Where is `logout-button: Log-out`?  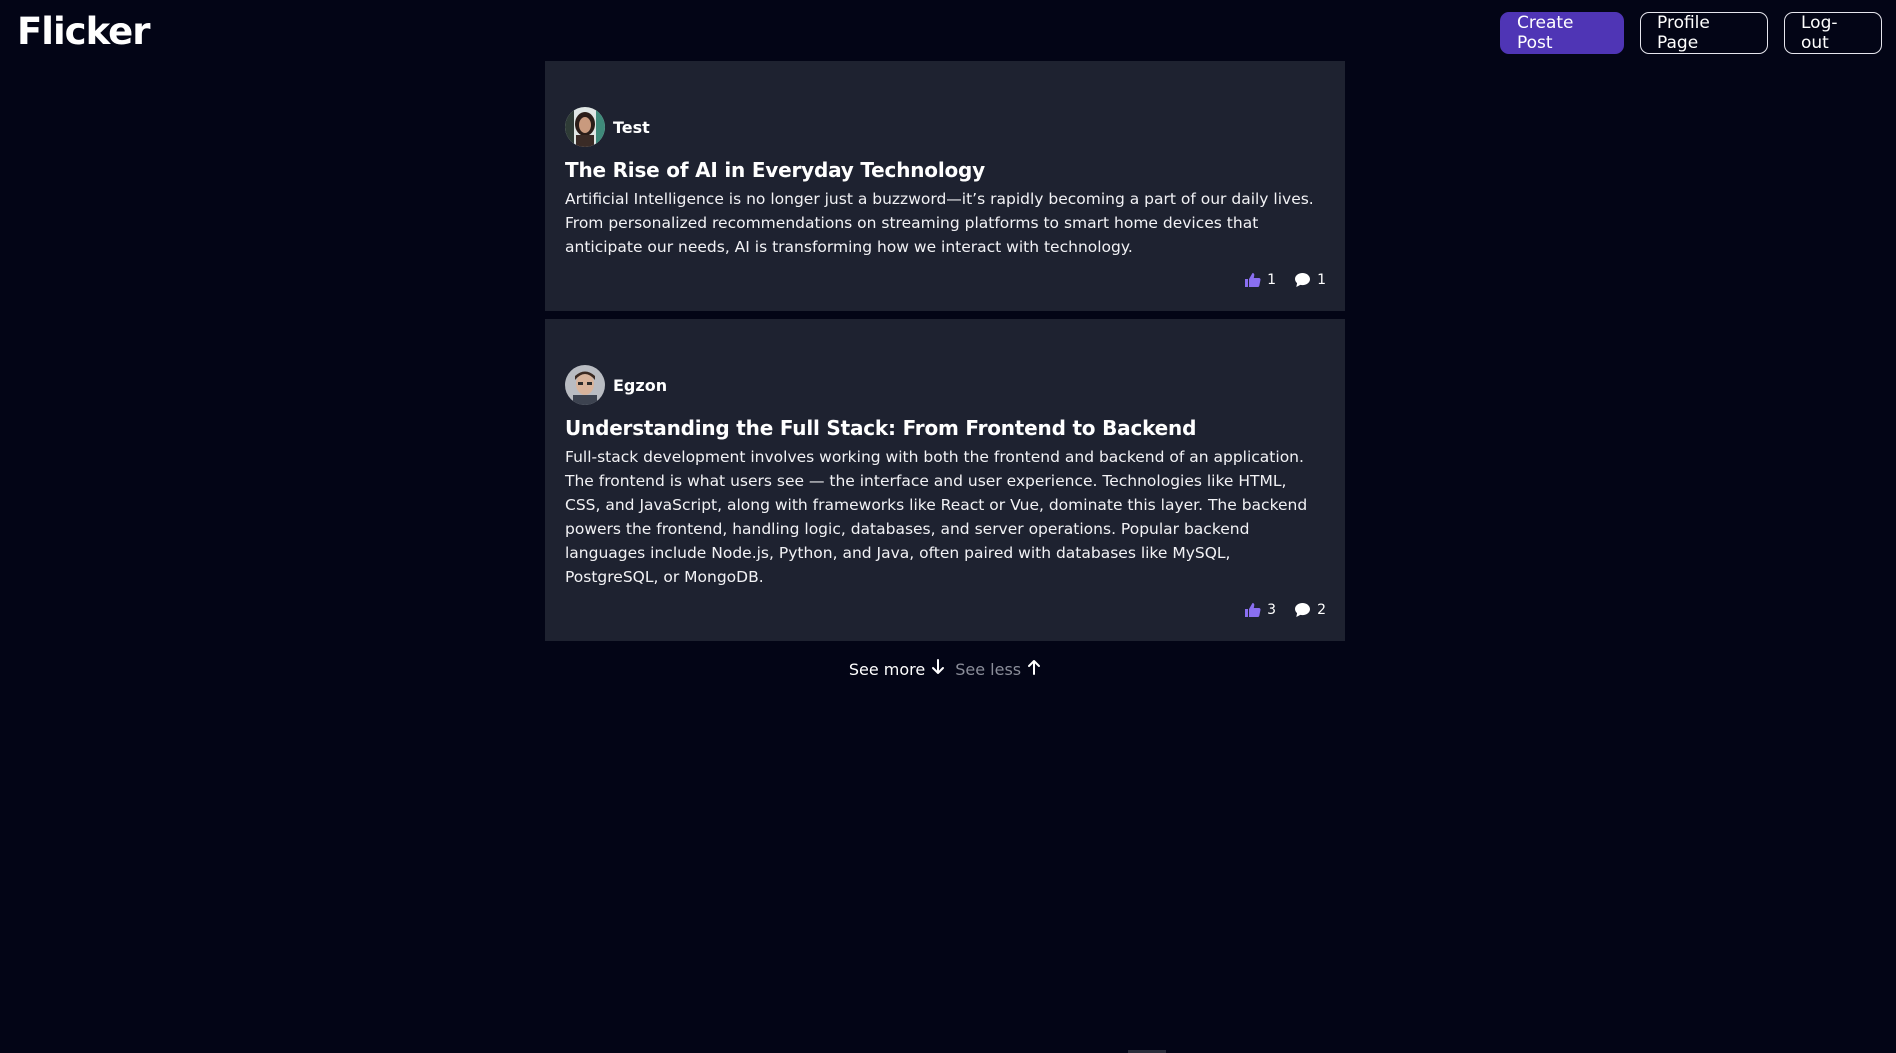
logout-button: Log-out is located at coordinates (1833, 33).